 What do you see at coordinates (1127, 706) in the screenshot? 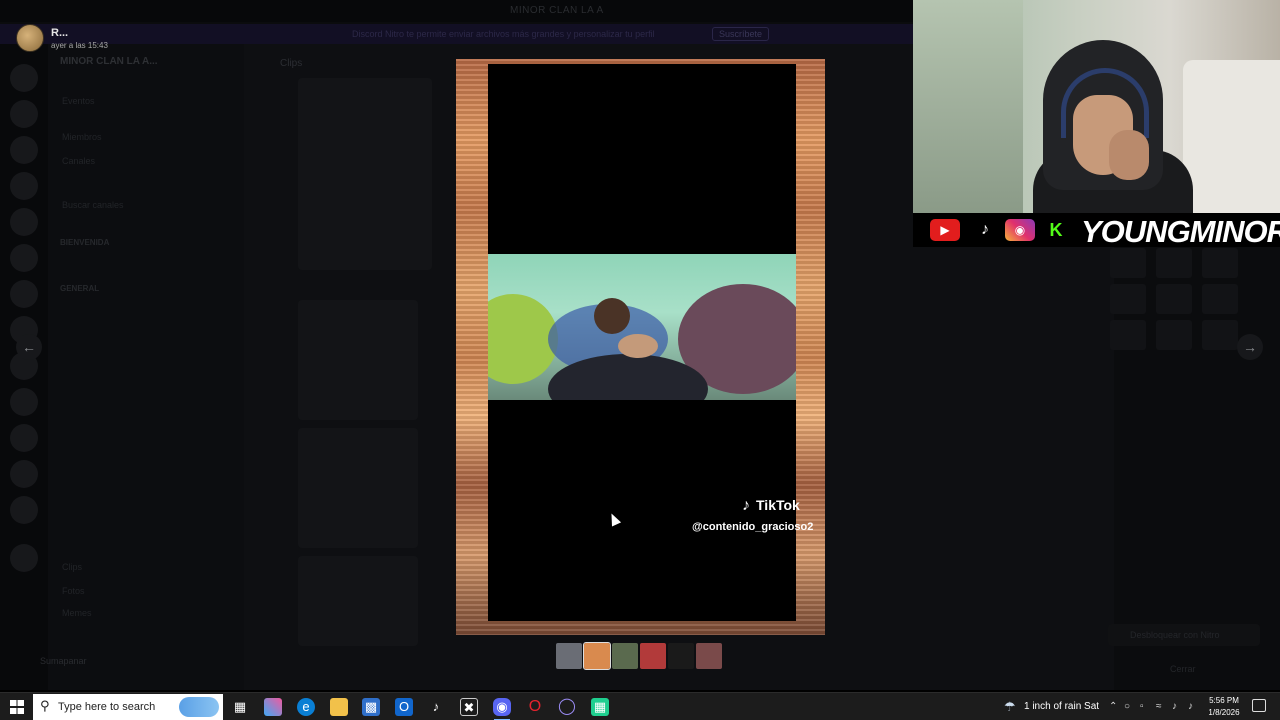
I see `network-icon: ○` at bounding box center [1127, 706].